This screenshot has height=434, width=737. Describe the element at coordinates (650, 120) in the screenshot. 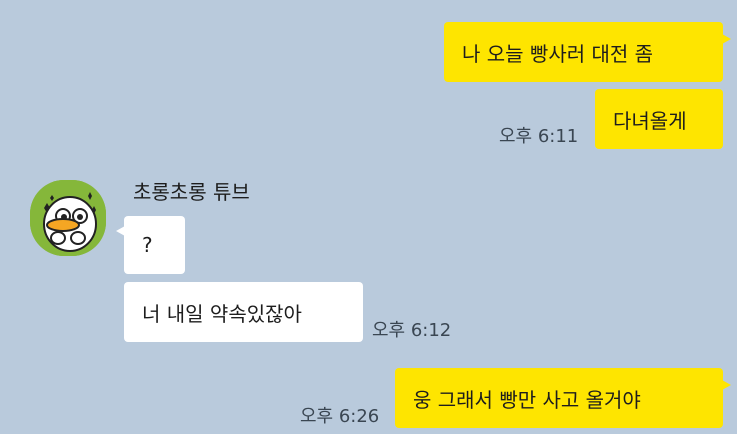

I see `message-text: 다녀올게` at that location.